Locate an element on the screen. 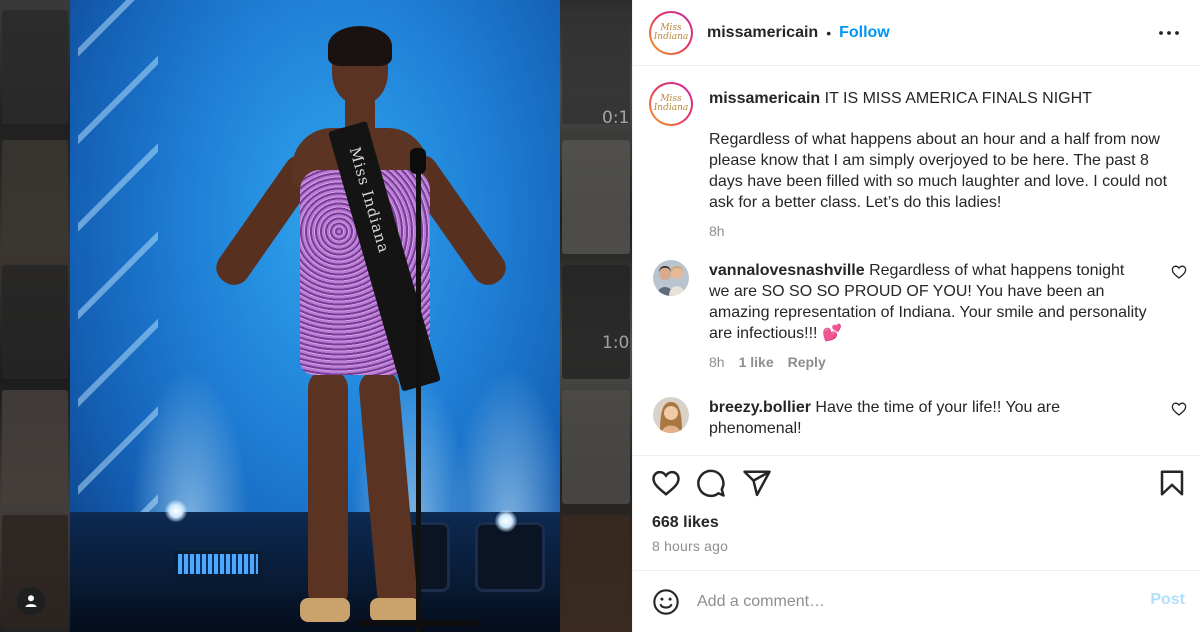  comment-bubble-icon is located at coordinates (711, 483).